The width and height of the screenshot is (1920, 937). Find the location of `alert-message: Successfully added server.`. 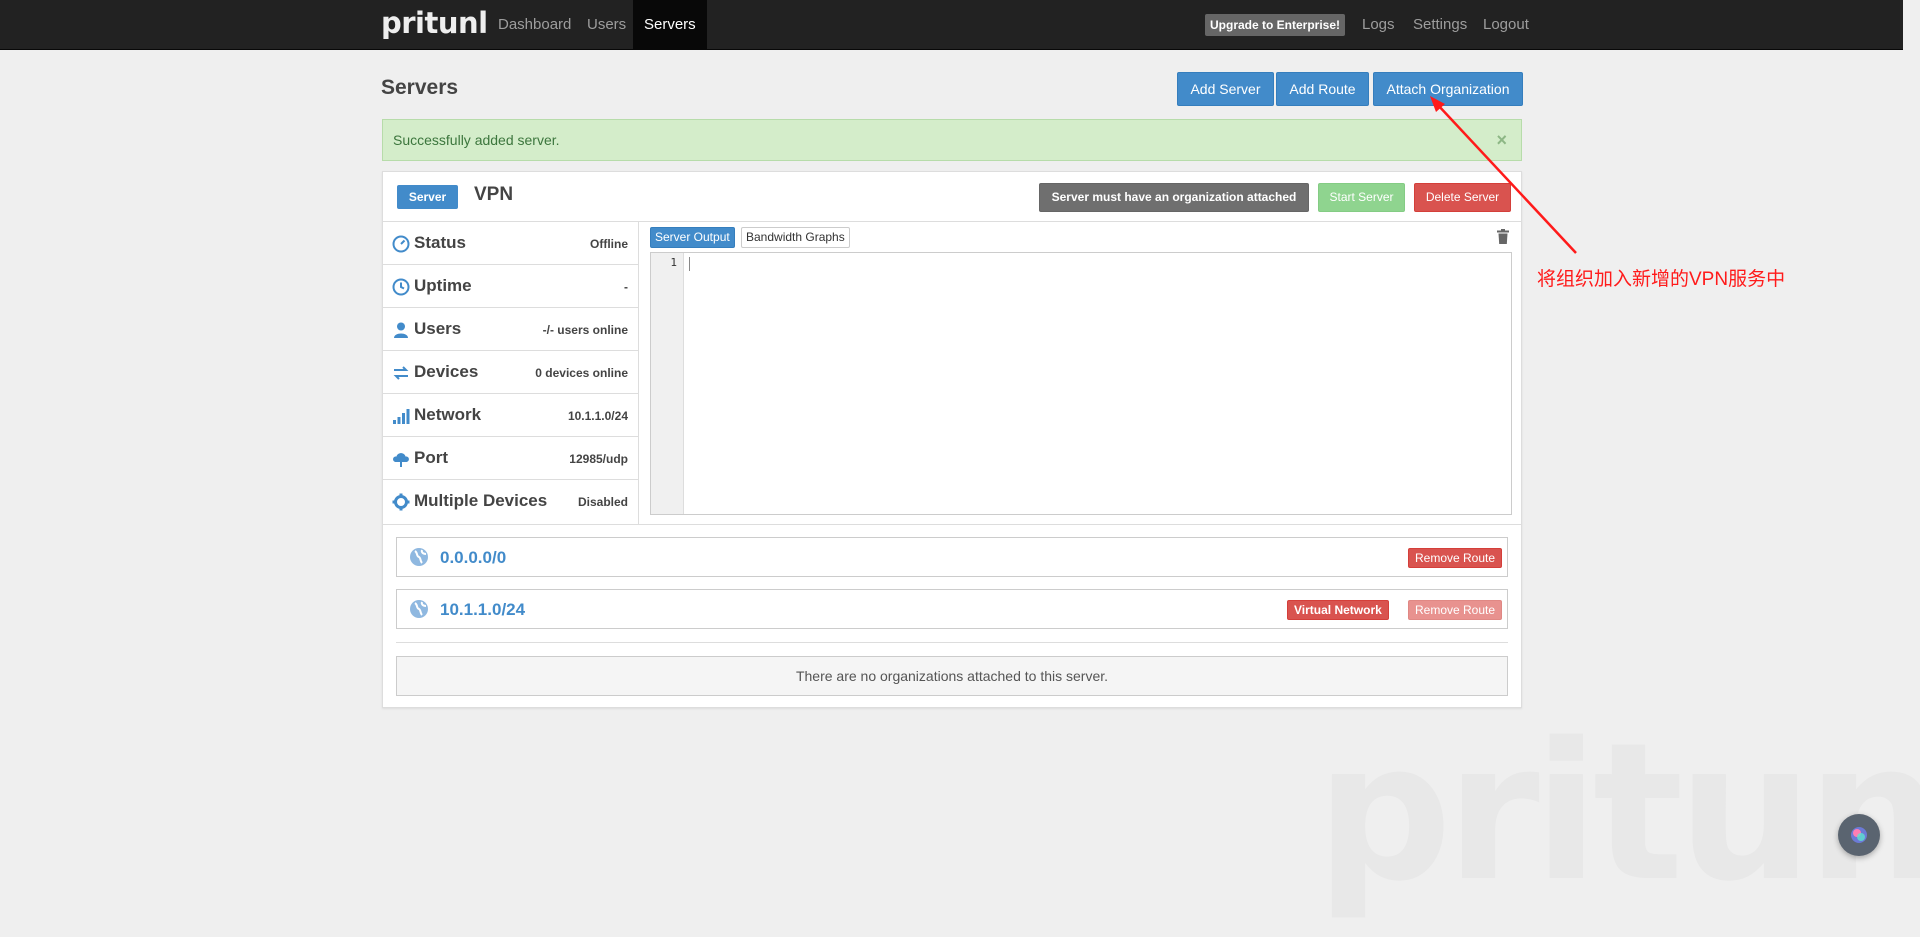

alert-message: Successfully added server. is located at coordinates (476, 140).